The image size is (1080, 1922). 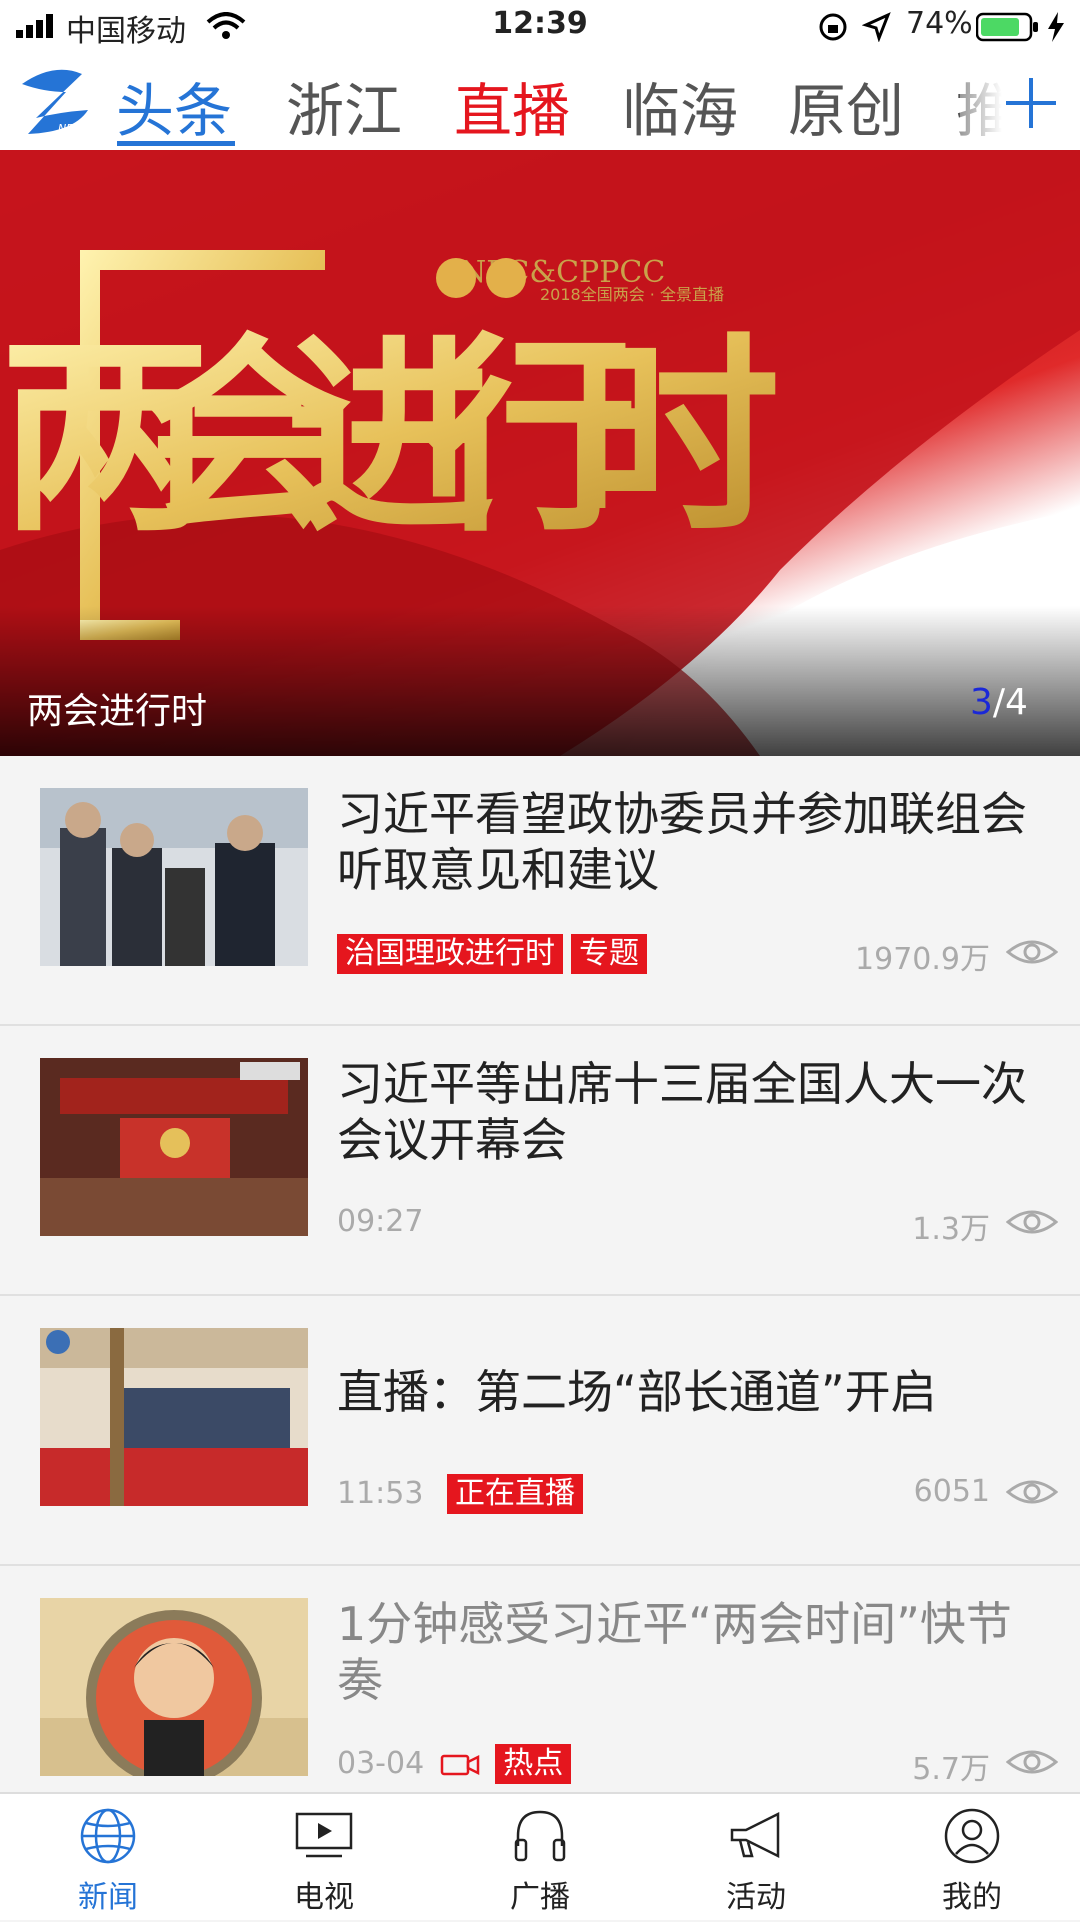 I want to click on news-meta: 09:27, so click(x=380, y=1221).